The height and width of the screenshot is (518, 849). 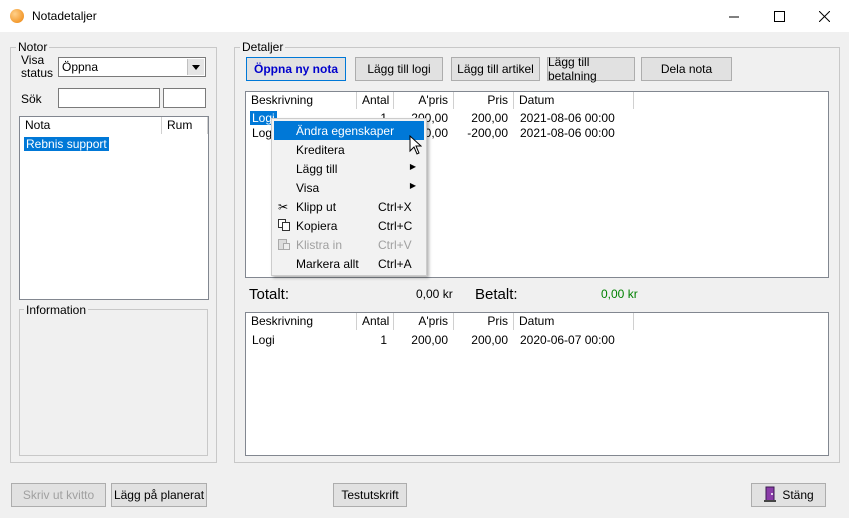 I want to click on add-artikel-button: Lägg till artikel, so click(x=495, y=69).